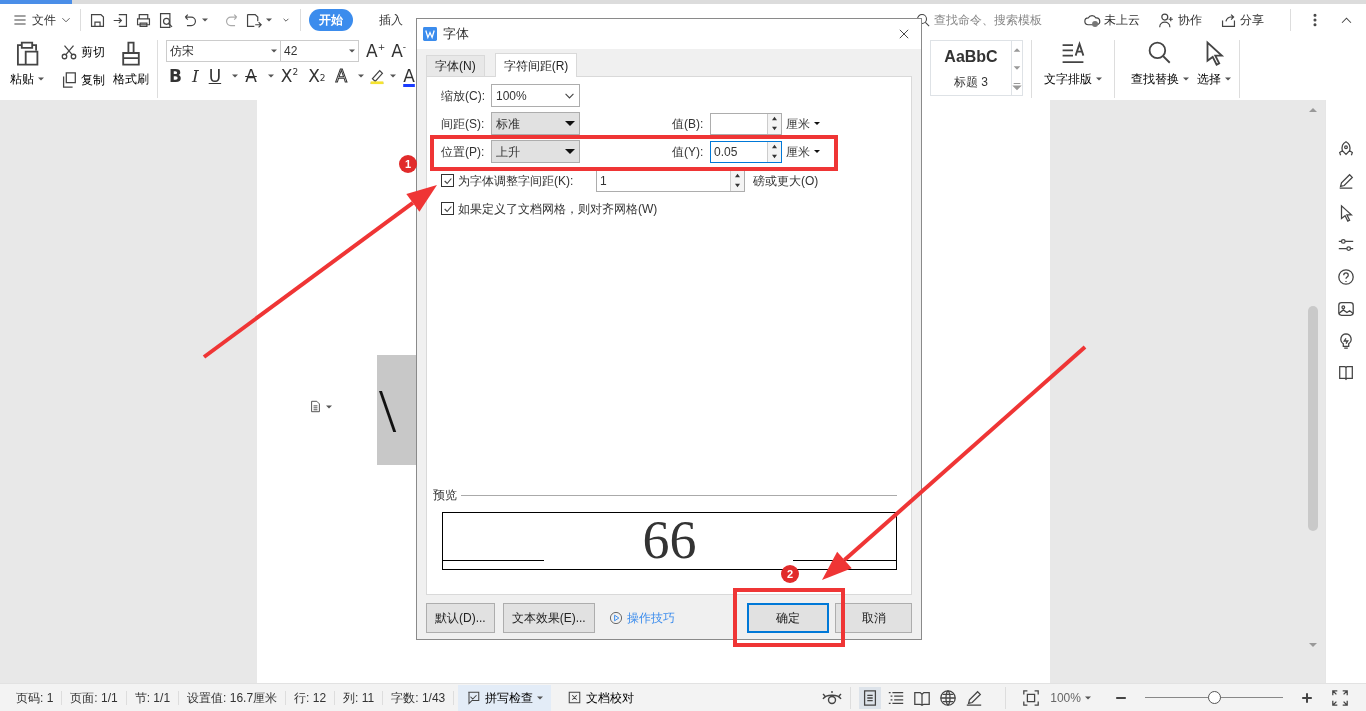  Describe the element at coordinates (535, 123) in the screenshot. I see `dropdown-select: 标准` at that location.